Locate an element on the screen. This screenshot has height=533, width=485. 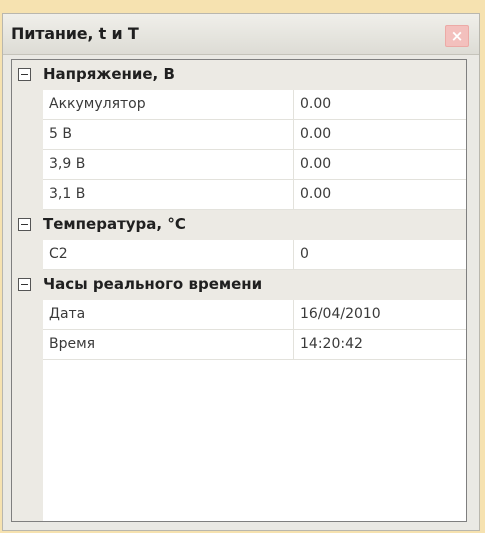
close-button: × is located at coordinates (457, 36).